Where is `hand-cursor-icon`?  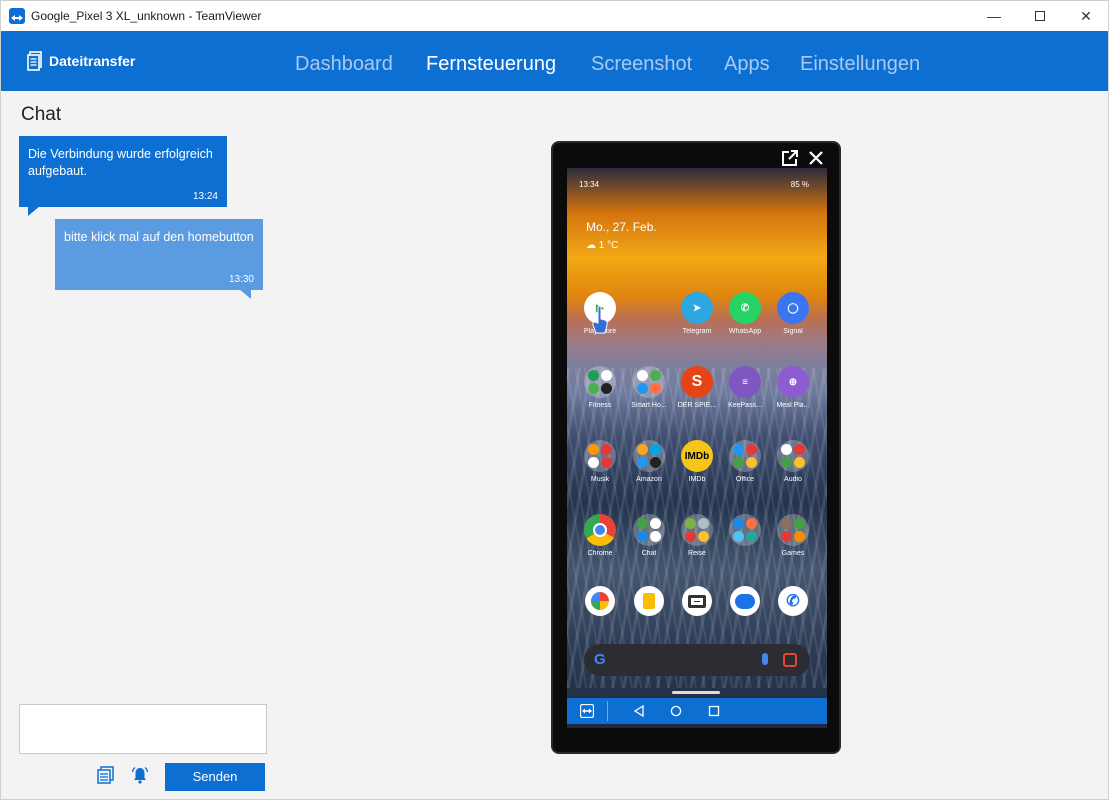 hand-cursor-icon is located at coordinates (600, 319).